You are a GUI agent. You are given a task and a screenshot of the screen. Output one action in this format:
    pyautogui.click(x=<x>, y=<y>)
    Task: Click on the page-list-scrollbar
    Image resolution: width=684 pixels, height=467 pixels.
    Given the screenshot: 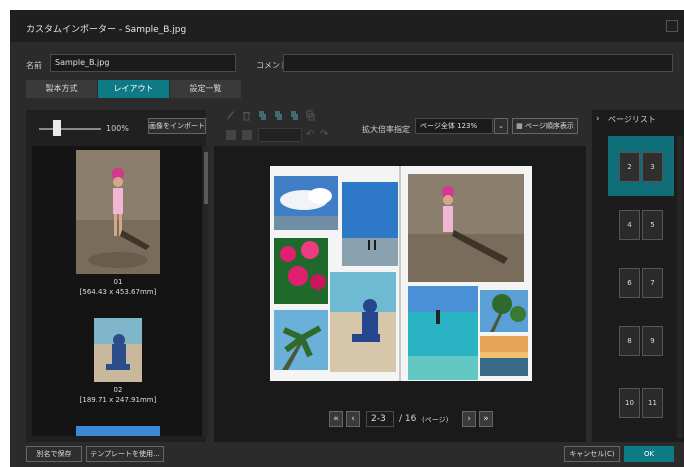 What is the action you would take?
    pyautogui.click(x=680, y=287)
    